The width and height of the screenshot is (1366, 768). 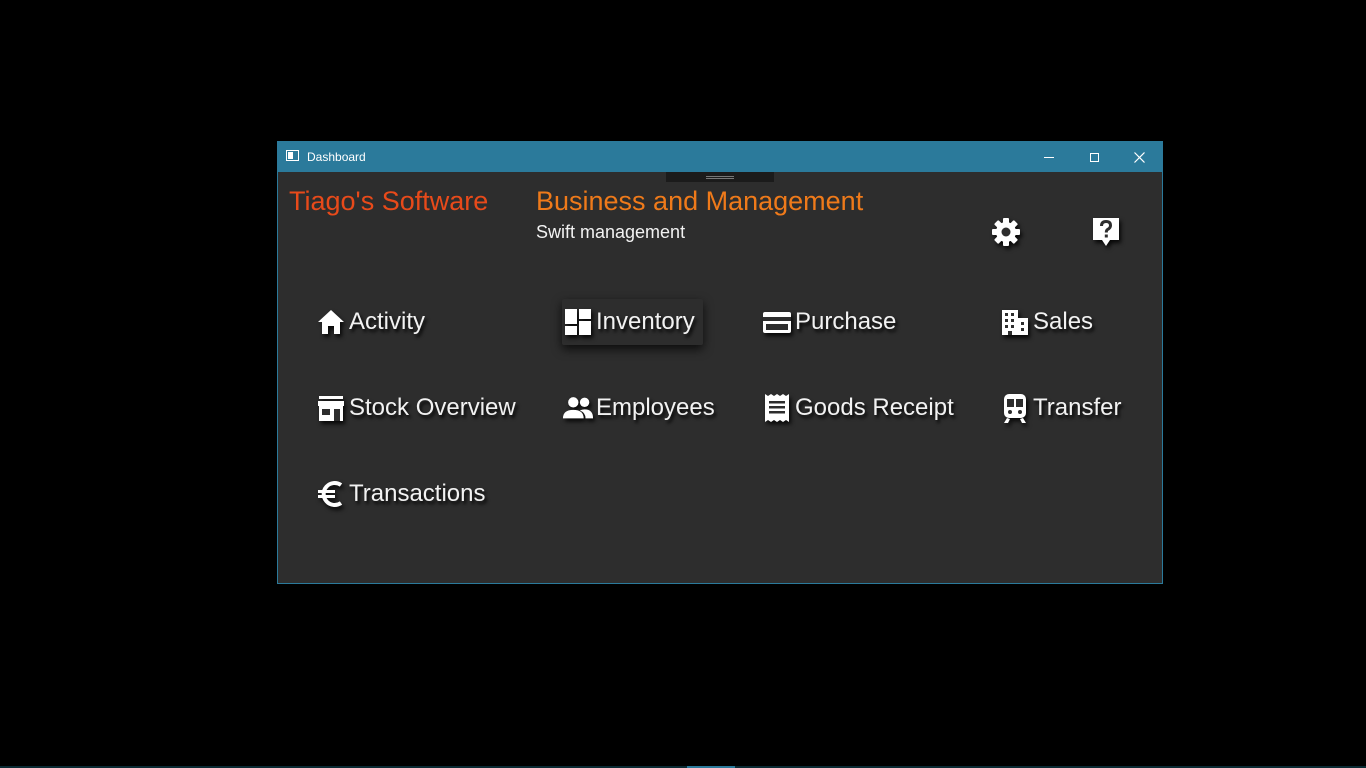 I want to click on purchase-label: Purchase, so click(x=846, y=321).